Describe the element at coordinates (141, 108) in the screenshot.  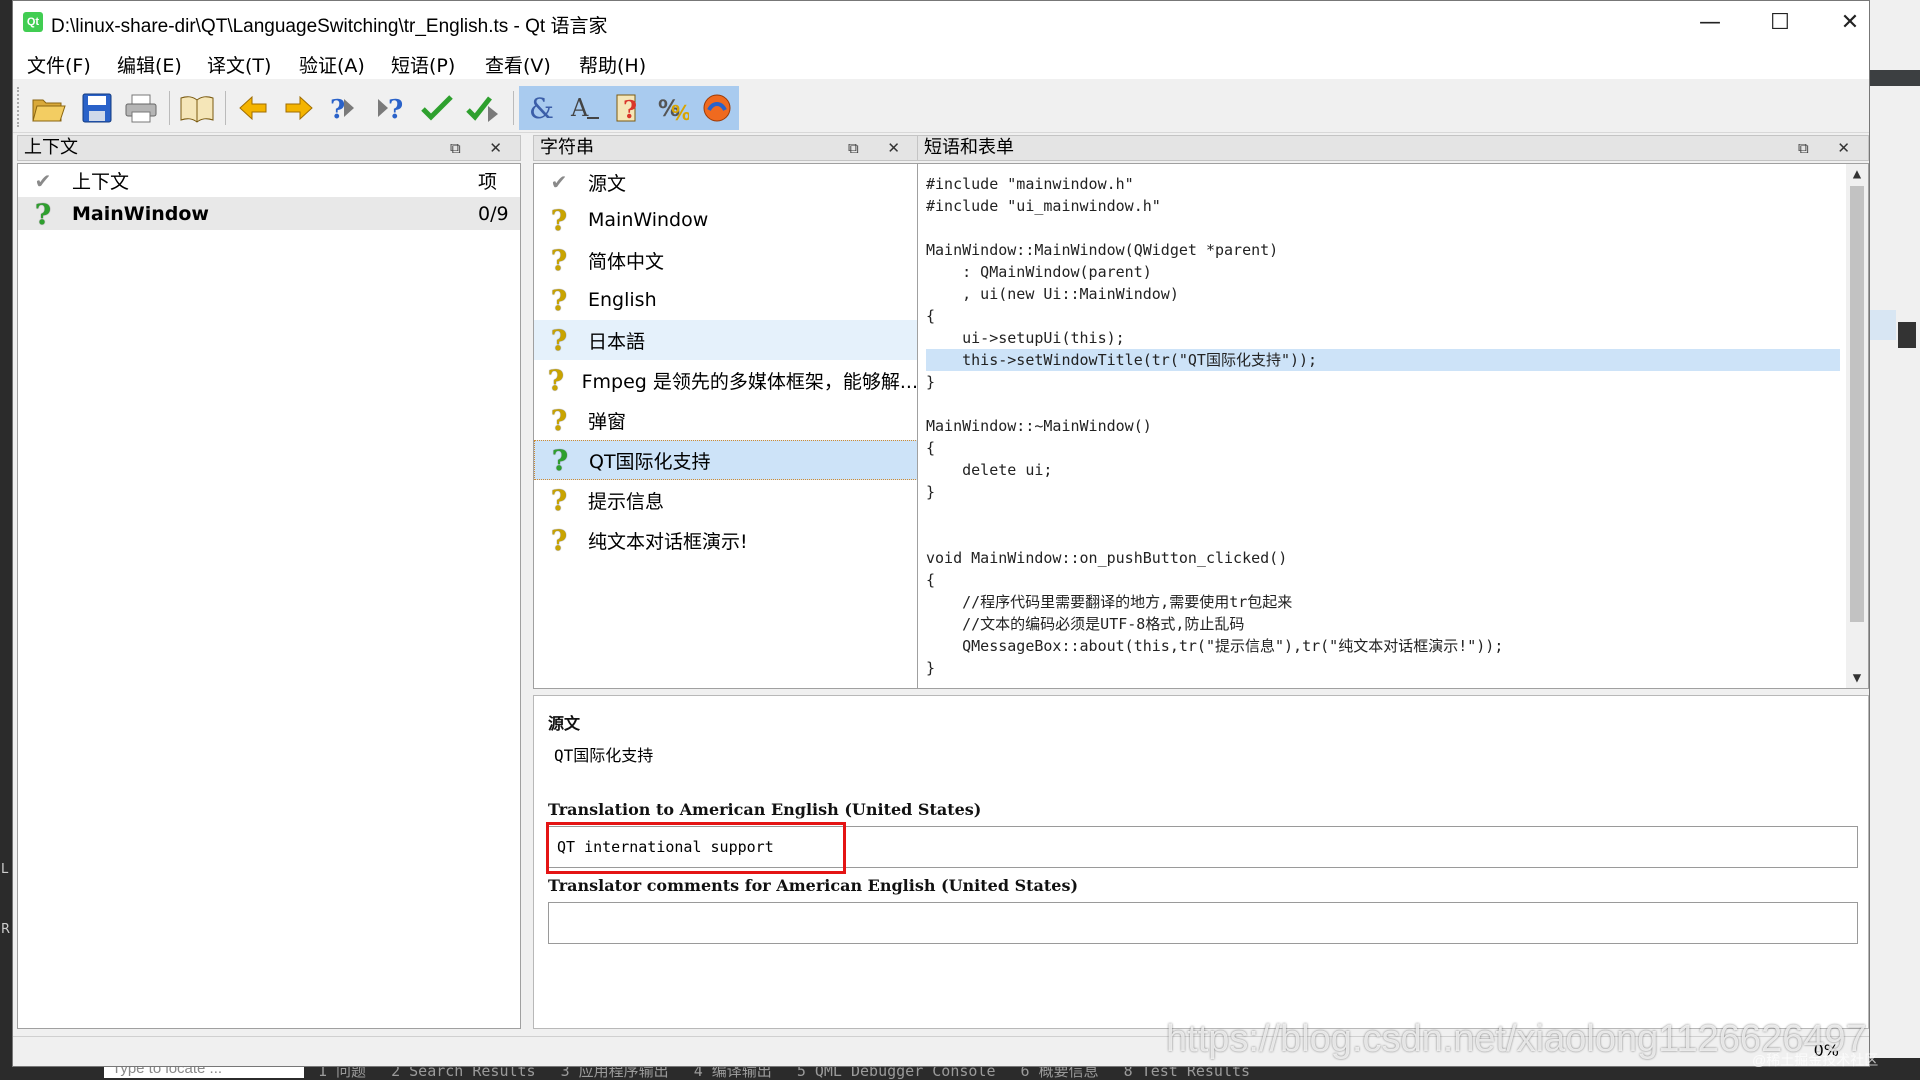
I see `print-icon` at that location.